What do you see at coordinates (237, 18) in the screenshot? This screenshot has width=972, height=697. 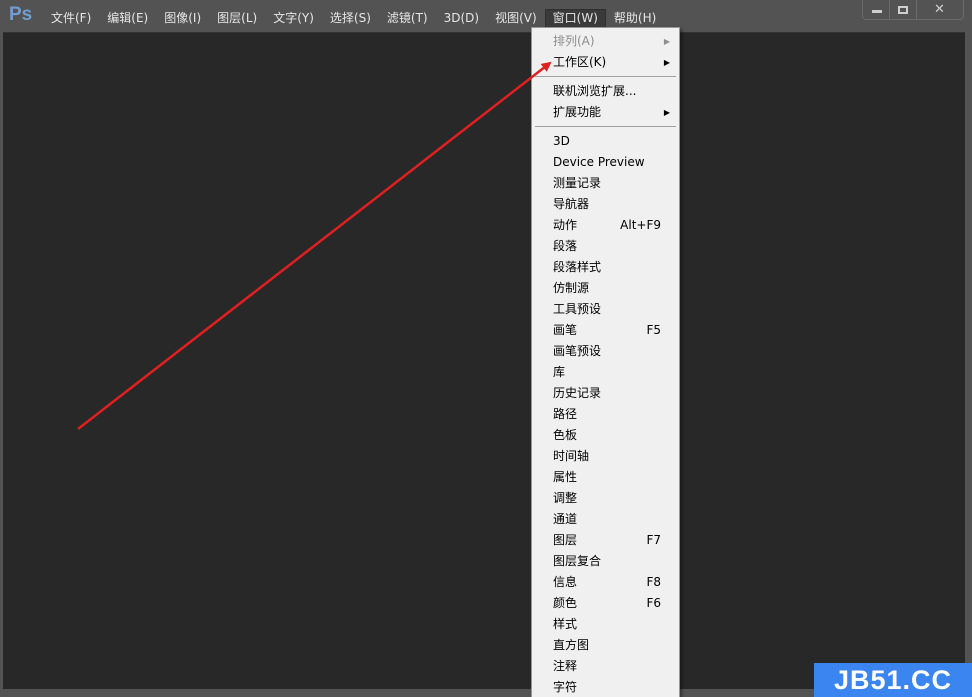 I see `menu-item-3: 图层(L)` at bounding box center [237, 18].